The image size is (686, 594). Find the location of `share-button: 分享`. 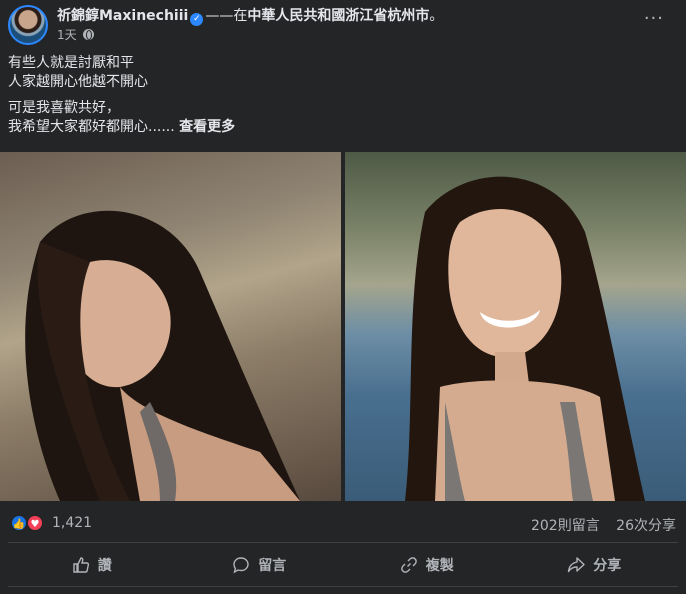

share-button: 分享 is located at coordinates (595, 565).